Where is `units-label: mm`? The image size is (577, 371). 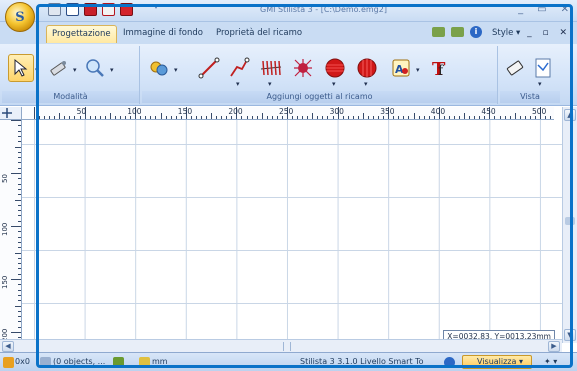 units-label: mm is located at coordinates (160, 361).